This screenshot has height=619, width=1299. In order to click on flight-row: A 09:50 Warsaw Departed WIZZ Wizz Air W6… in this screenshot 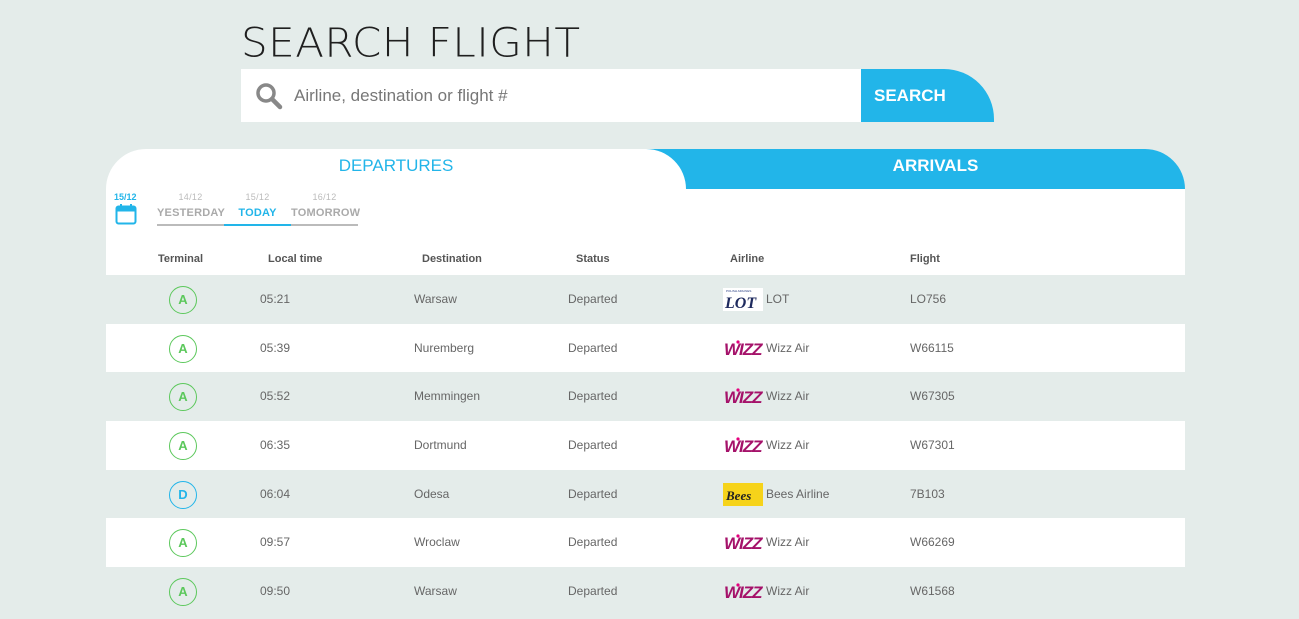, I will do `click(645, 591)`.